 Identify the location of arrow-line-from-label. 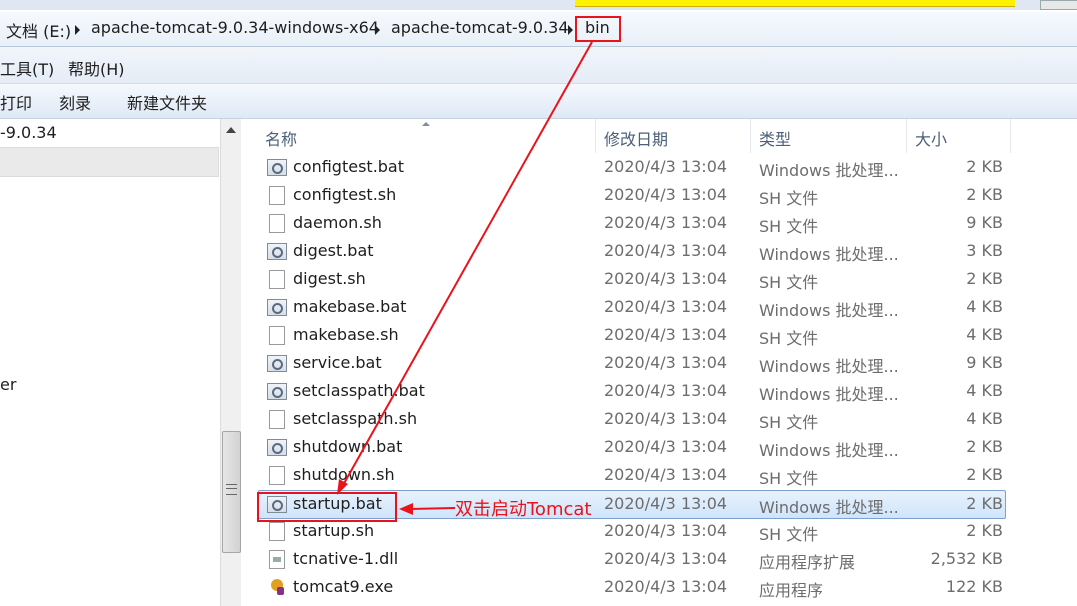
(432, 508).